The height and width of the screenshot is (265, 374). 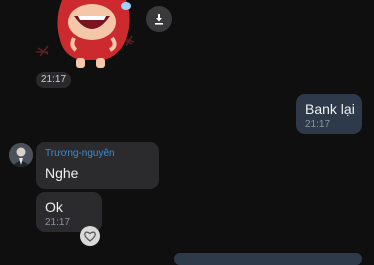 What do you see at coordinates (97, 165) in the screenshot?
I see `incoming-message: Trương-nguyên Nghe` at bounding box center [97, 165].